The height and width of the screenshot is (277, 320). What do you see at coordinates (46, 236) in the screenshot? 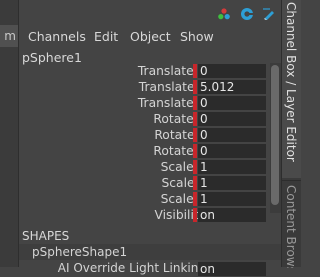
I see `shapes-section-header: SHAPES` at bounding box center [46, 236].